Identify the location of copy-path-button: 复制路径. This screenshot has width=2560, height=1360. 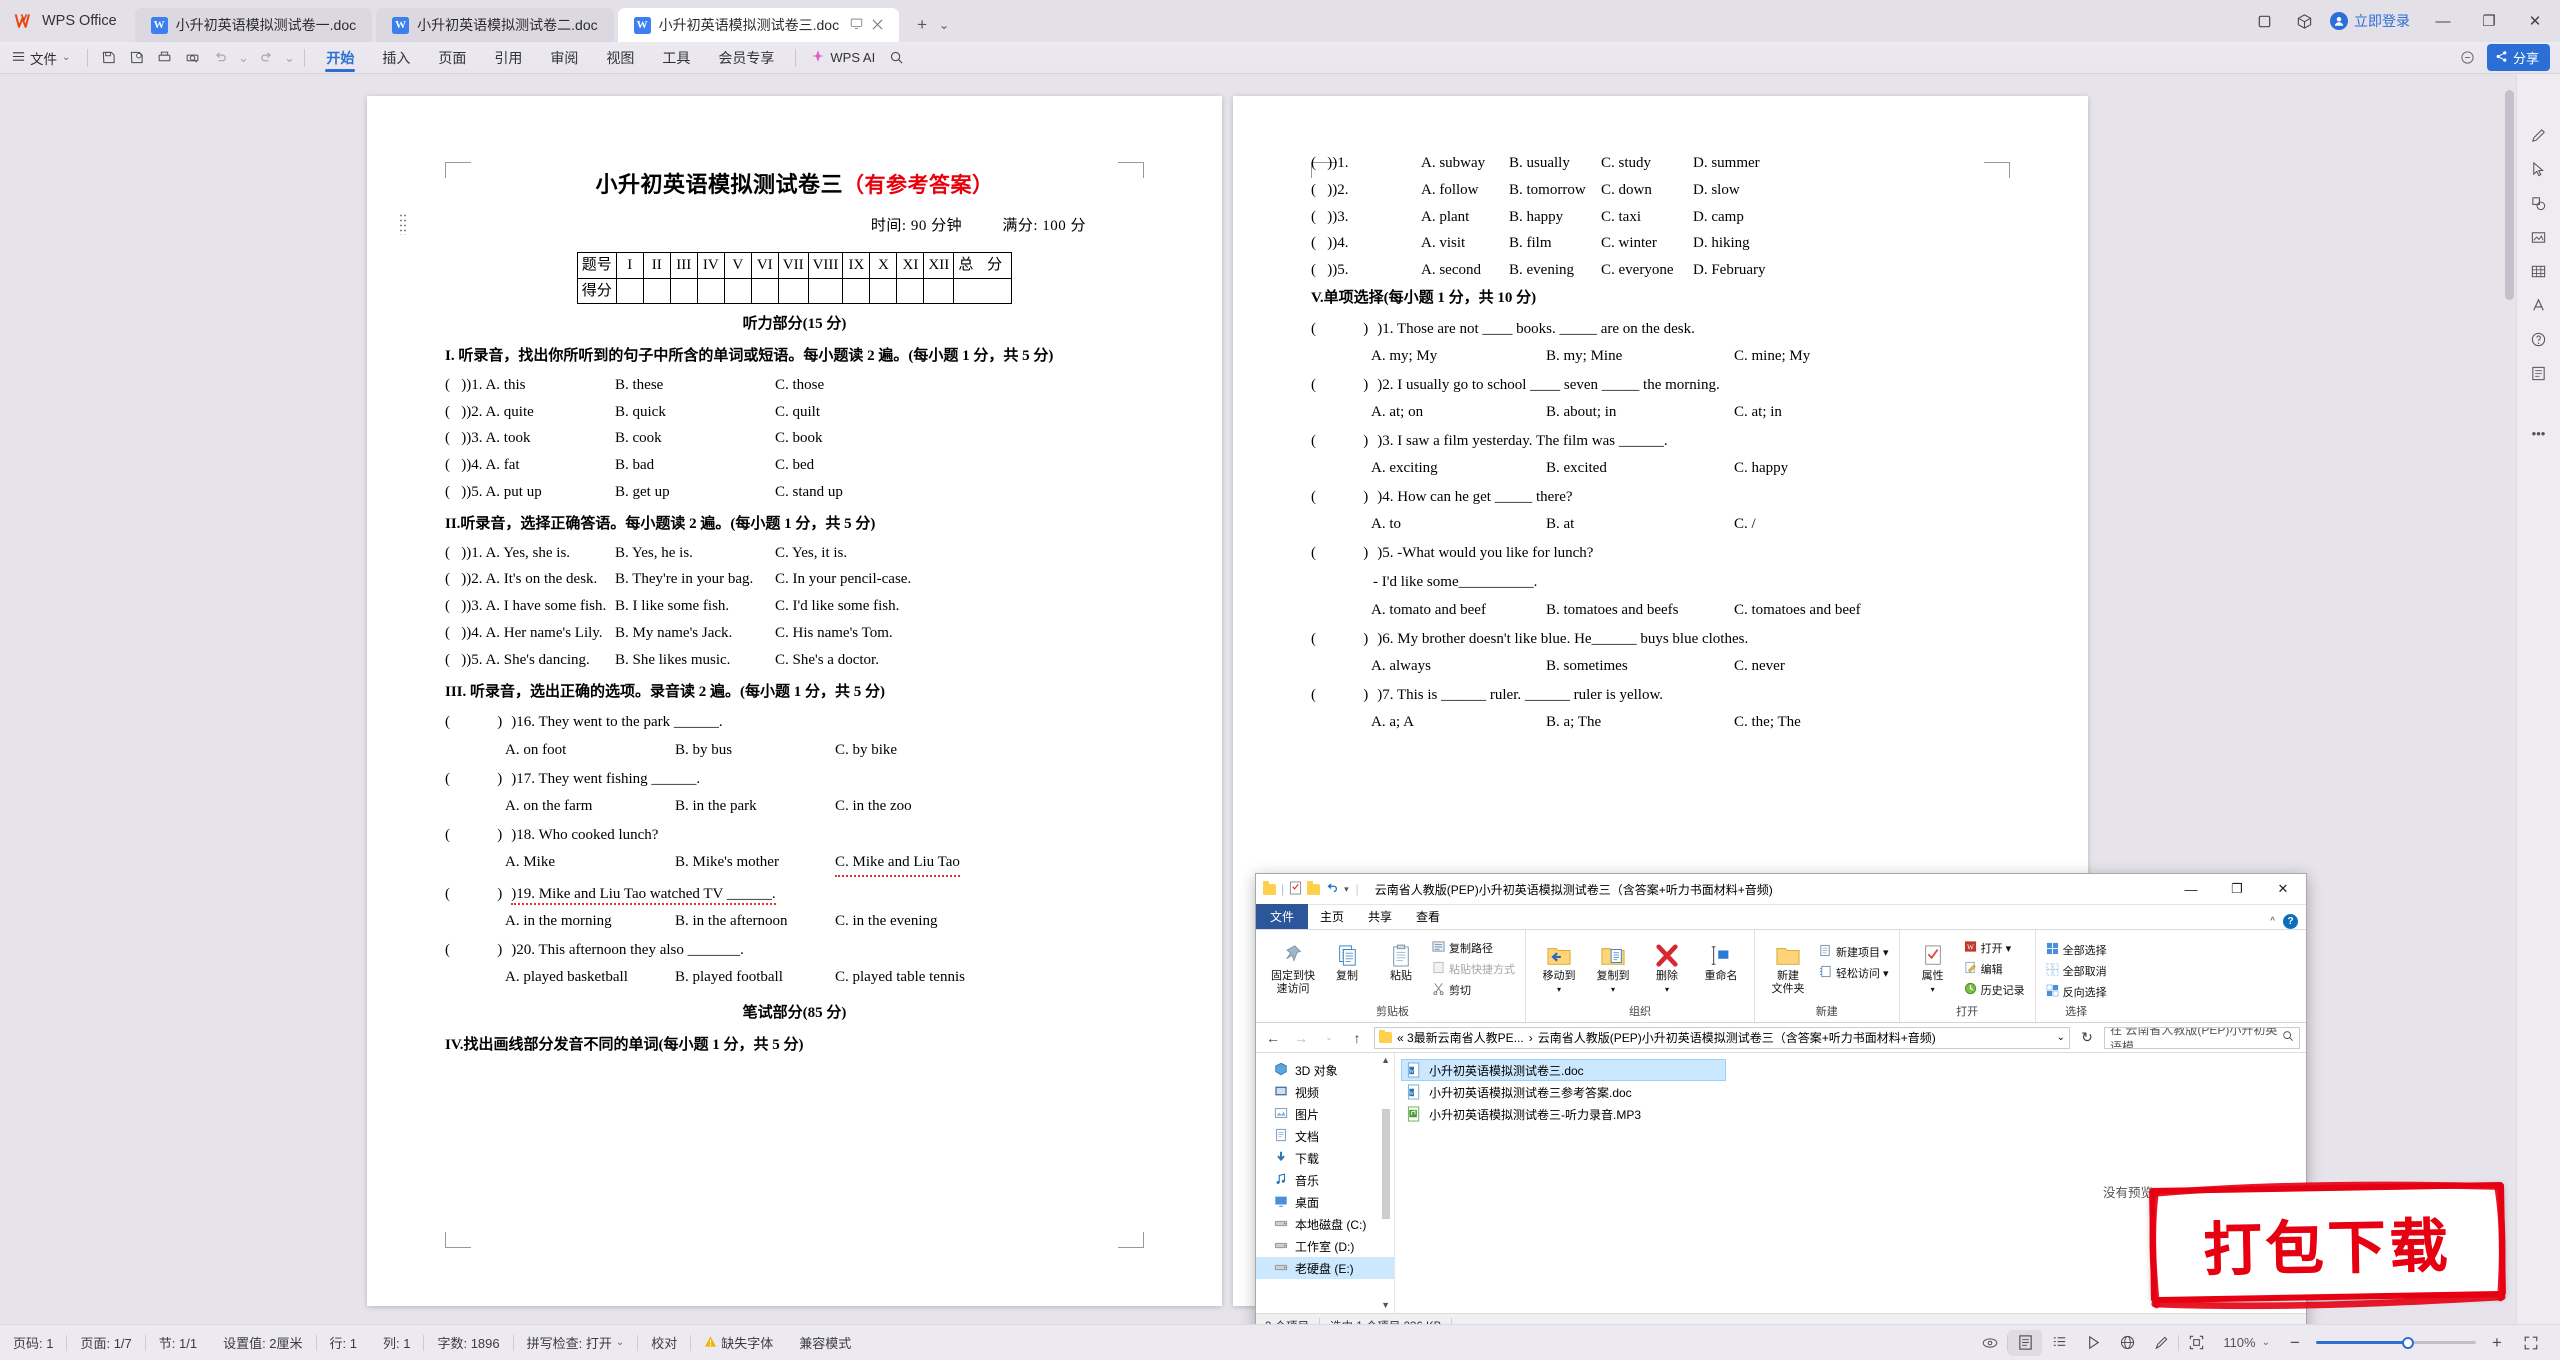
(1473, 948).